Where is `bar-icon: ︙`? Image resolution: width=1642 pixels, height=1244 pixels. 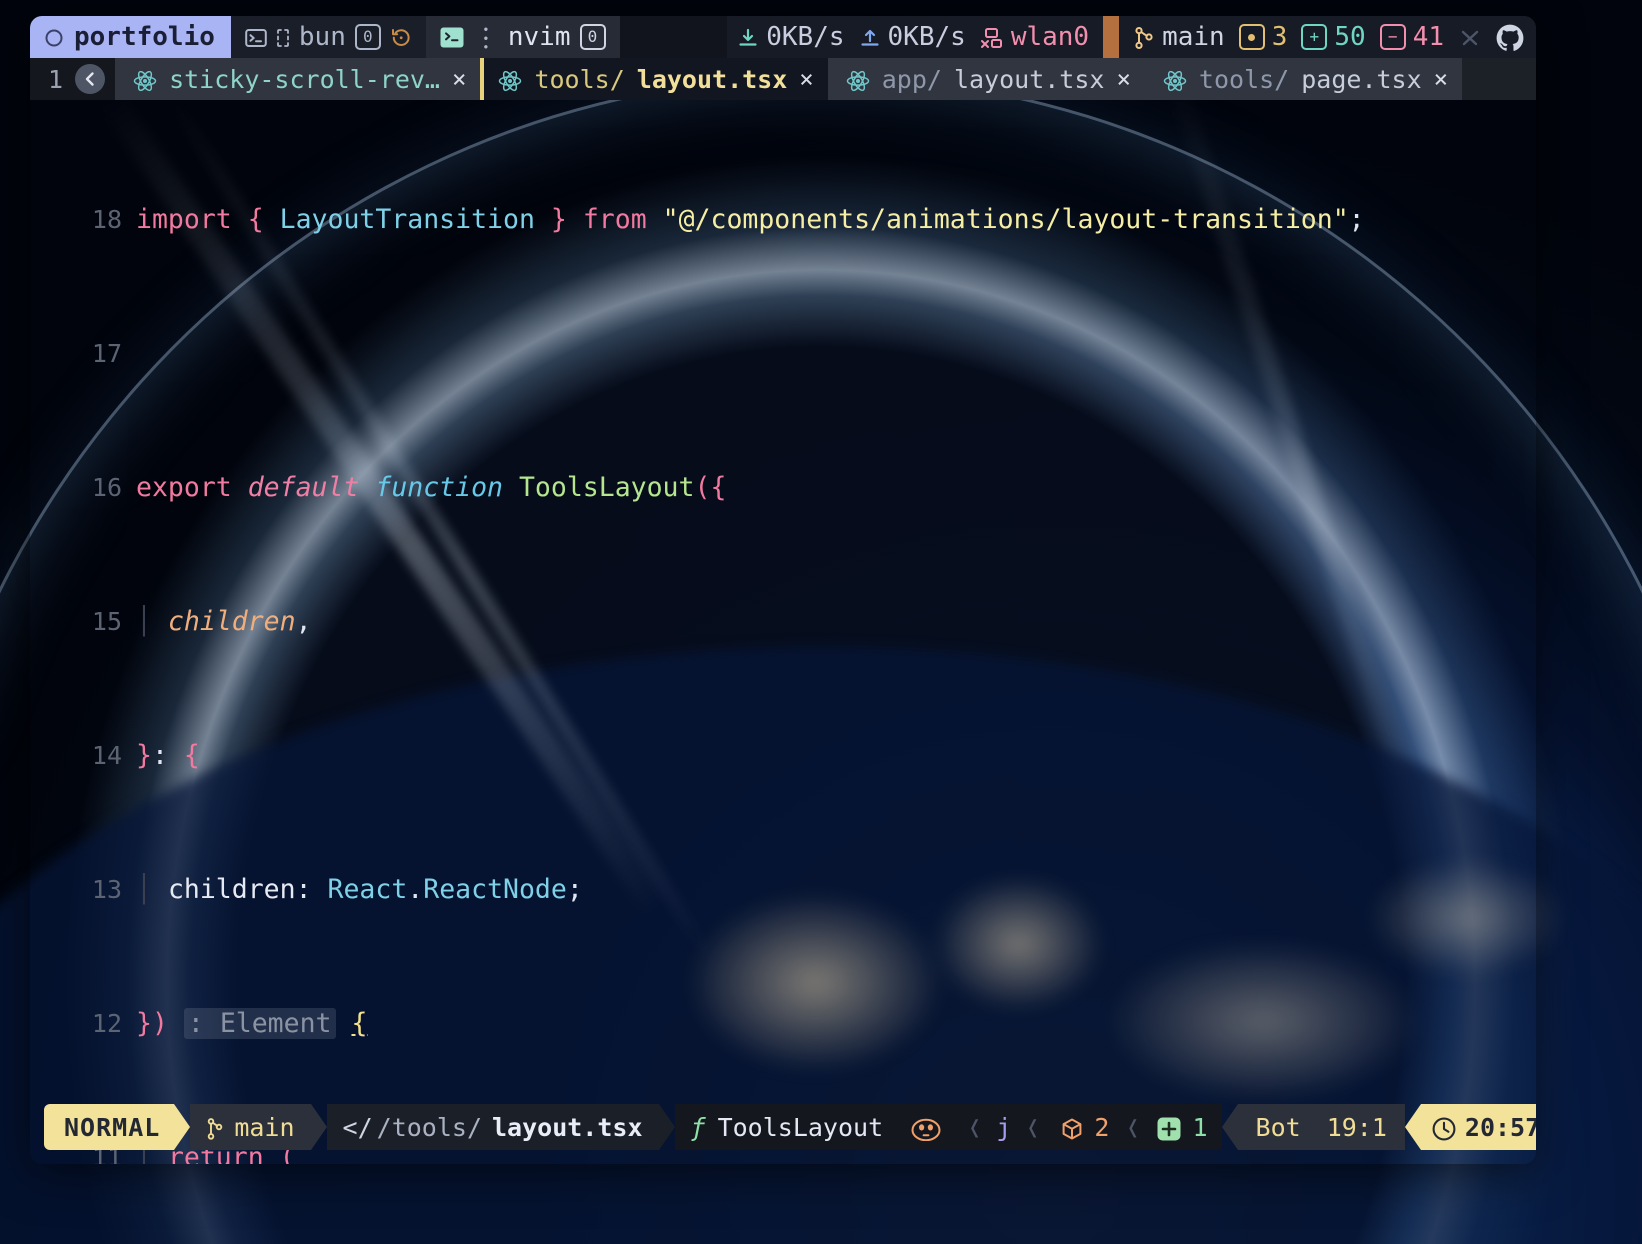 bar-icon: ︙ is located at coordinates (485, 39).